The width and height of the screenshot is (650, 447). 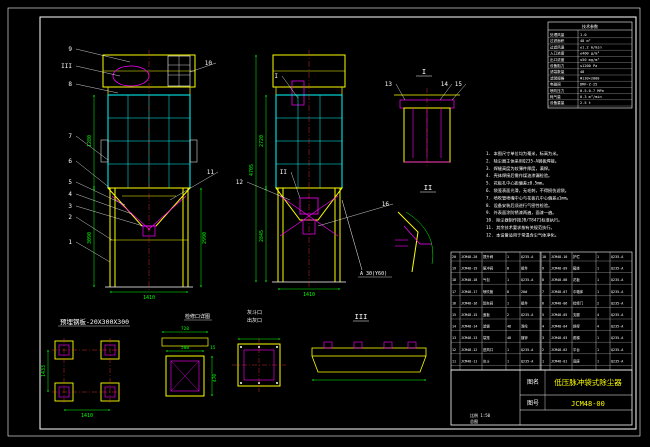 I want to click on note-line: 4. 壳体焊接后需作煤油渗漏检验。, so click(x=519, y=175).